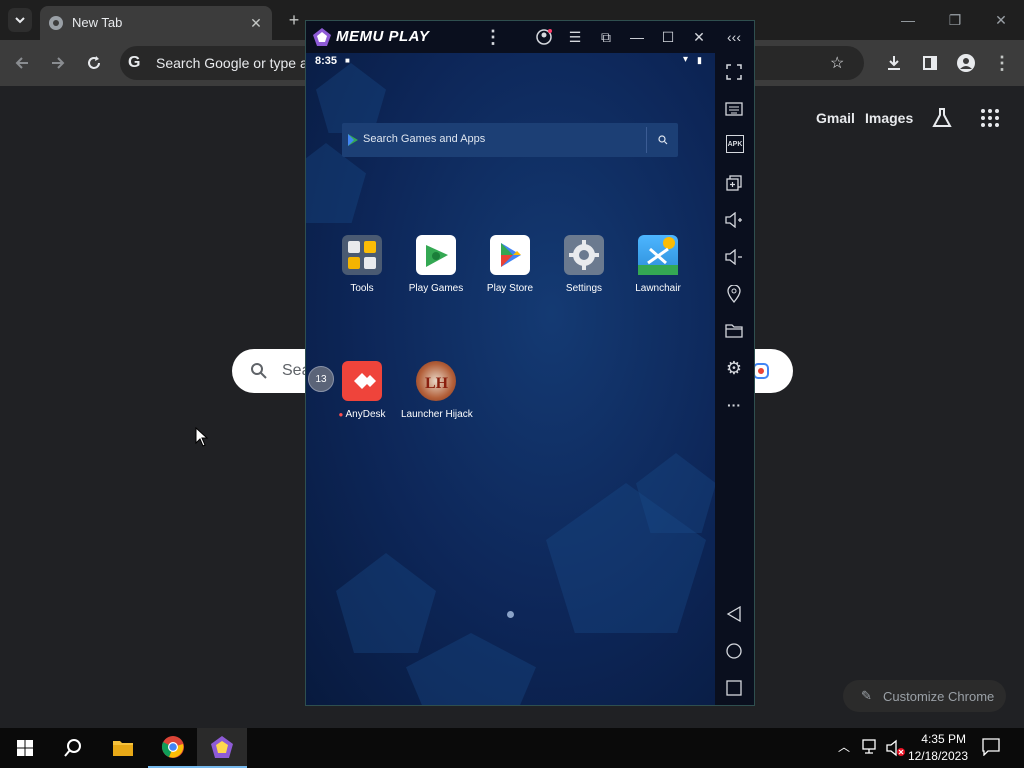 This screenshot has width=1024, height=768. What do you see at coordinates (173, 748) in the screenshot?
I see `chrome-taskbar-icon` at bounding box center [173, 748].